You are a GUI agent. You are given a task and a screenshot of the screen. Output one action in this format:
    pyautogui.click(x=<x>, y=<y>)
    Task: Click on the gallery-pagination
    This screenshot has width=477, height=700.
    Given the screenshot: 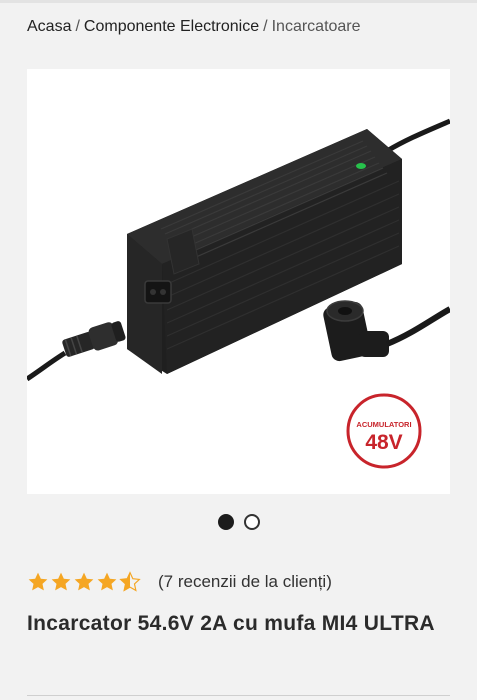 What is the action you would take?
    pyautogui.click(x=238, y=522)
    